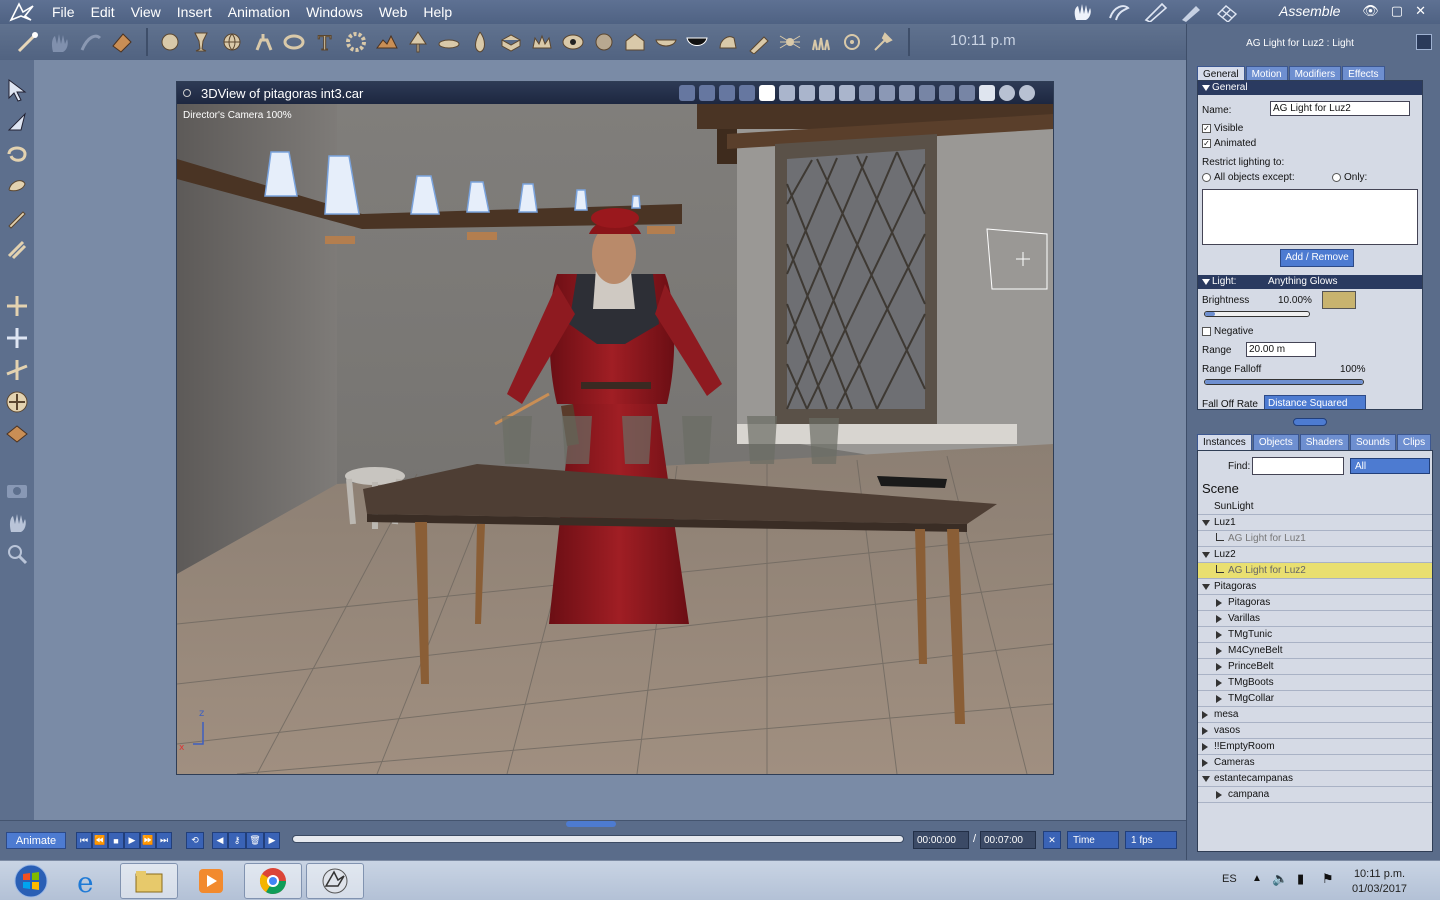  I want to click on panel-divider-handle, so click(1310, 422).